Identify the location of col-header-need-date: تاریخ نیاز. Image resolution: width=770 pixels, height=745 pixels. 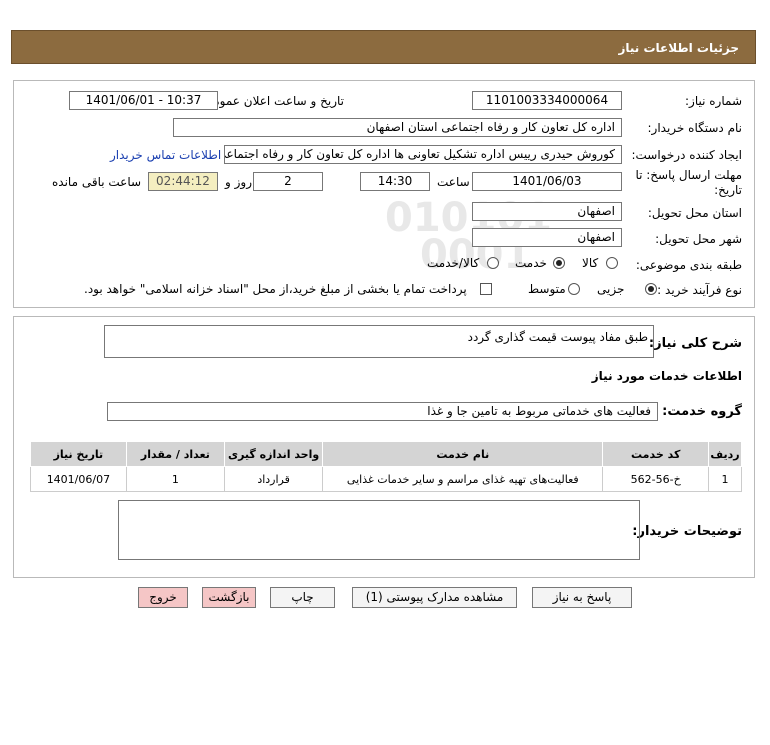
(78, 454).